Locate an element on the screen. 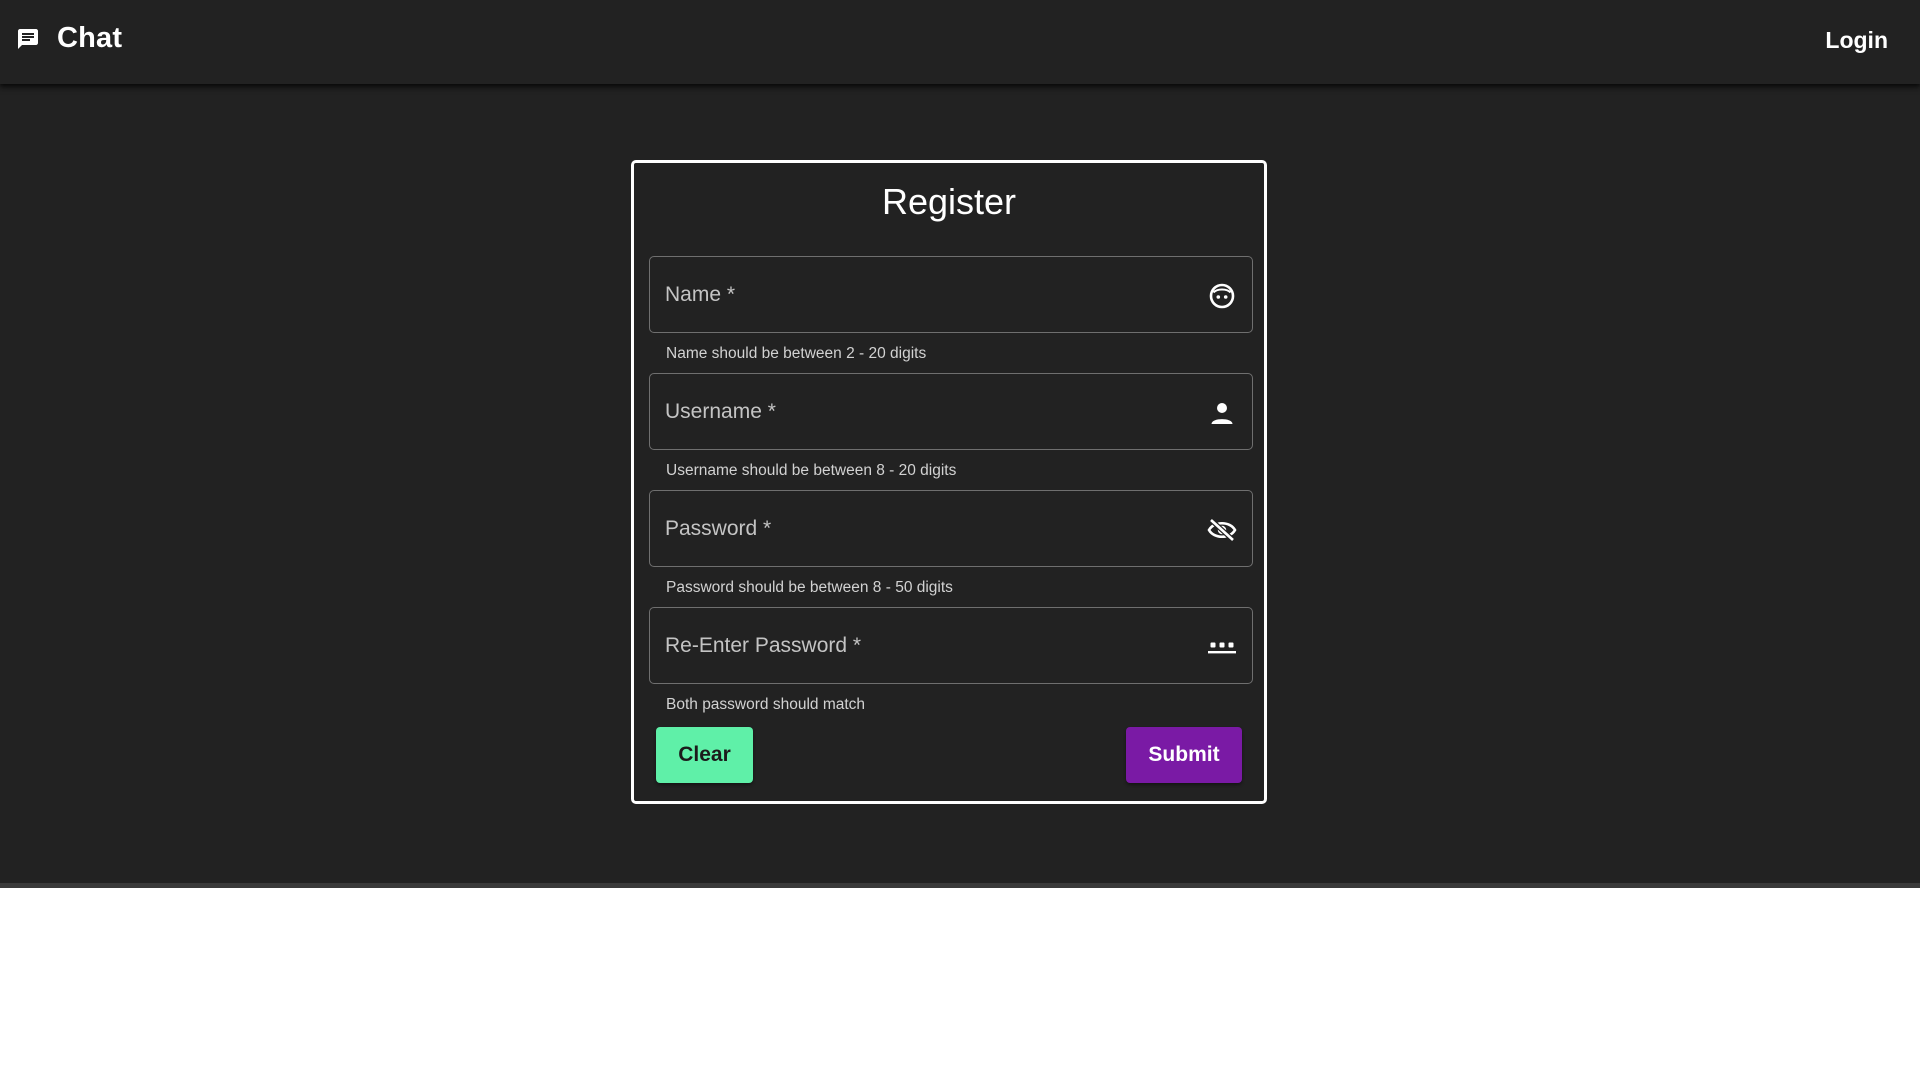  reenter-password-input is located at coordinates (951, 645).